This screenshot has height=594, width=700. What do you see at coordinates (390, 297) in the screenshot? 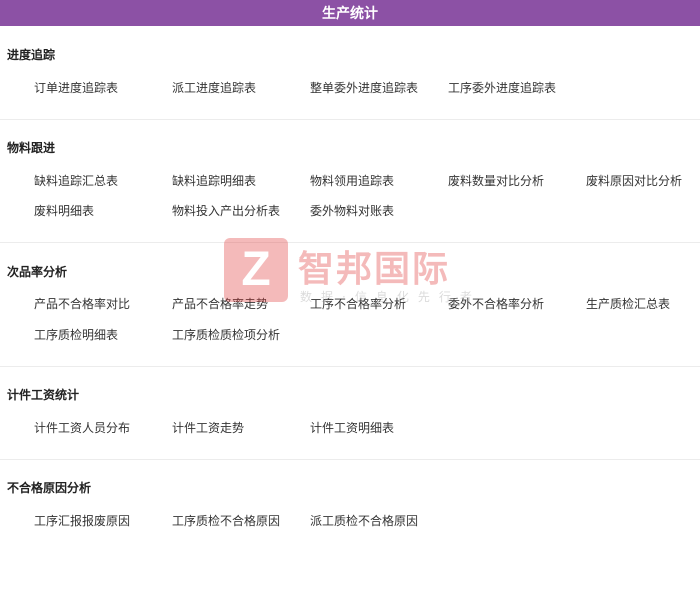
I see `watermark-slogan: 数据·信息化先行者` at bounding box center [390, 297].